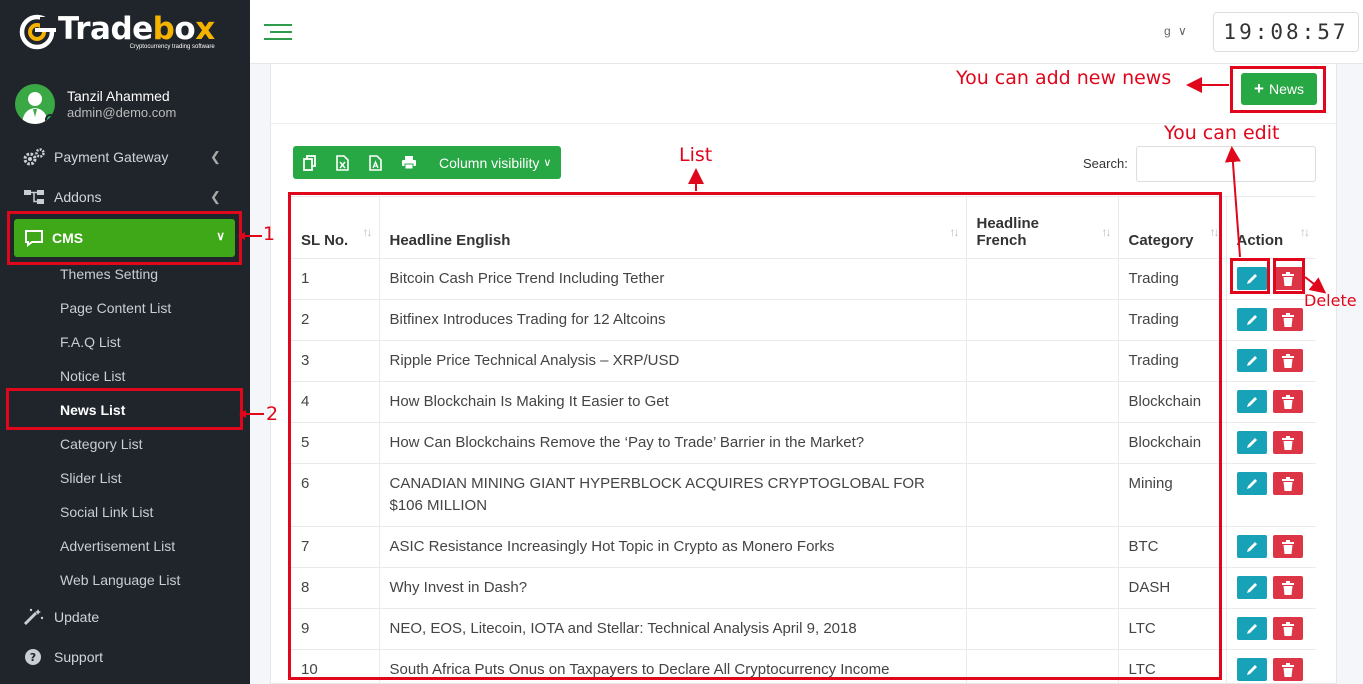  What do you see at coordinates (1105, 163) in the screenshot?
I see `search-label: Search:` at bounding box center [1105, 163].